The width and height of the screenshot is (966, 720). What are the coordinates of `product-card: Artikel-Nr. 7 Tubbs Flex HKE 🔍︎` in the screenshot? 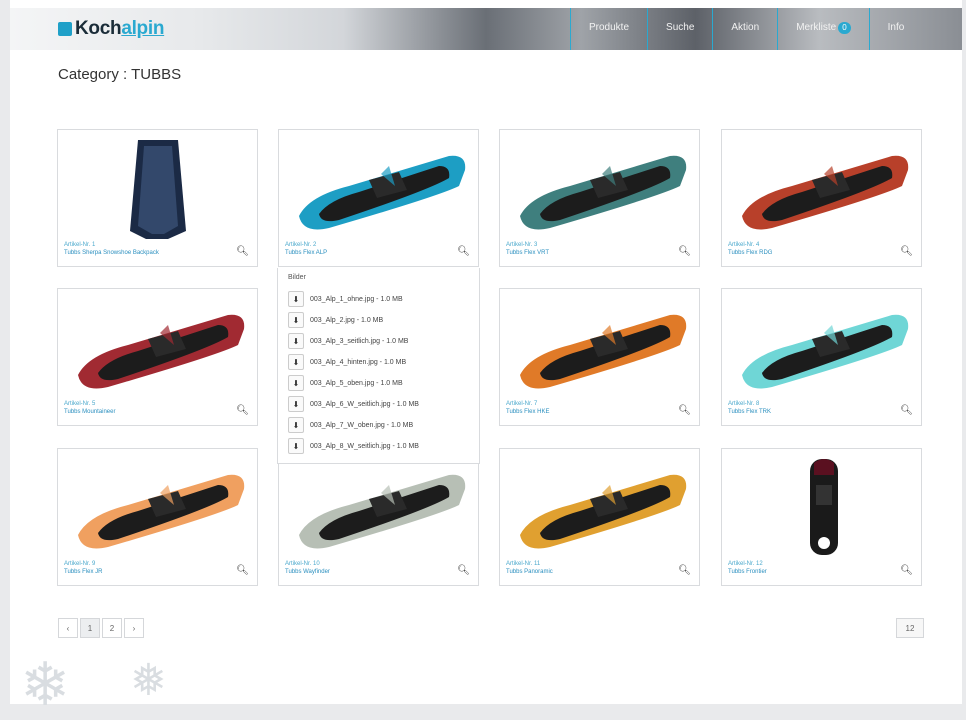 It's located at (599, 357).